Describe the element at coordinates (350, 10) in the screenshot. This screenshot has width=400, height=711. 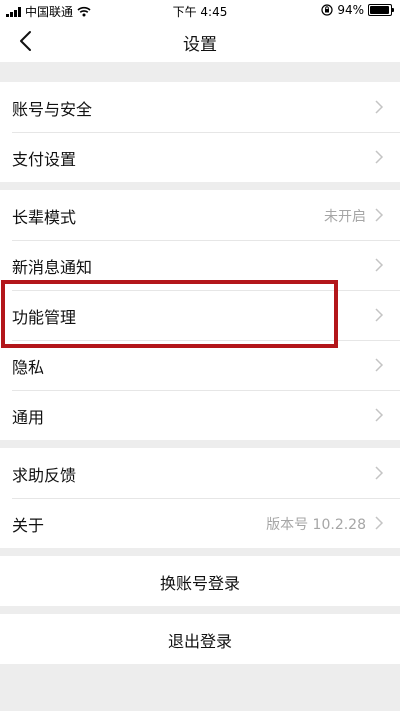
I see `battery-percent: 94%` at that location.